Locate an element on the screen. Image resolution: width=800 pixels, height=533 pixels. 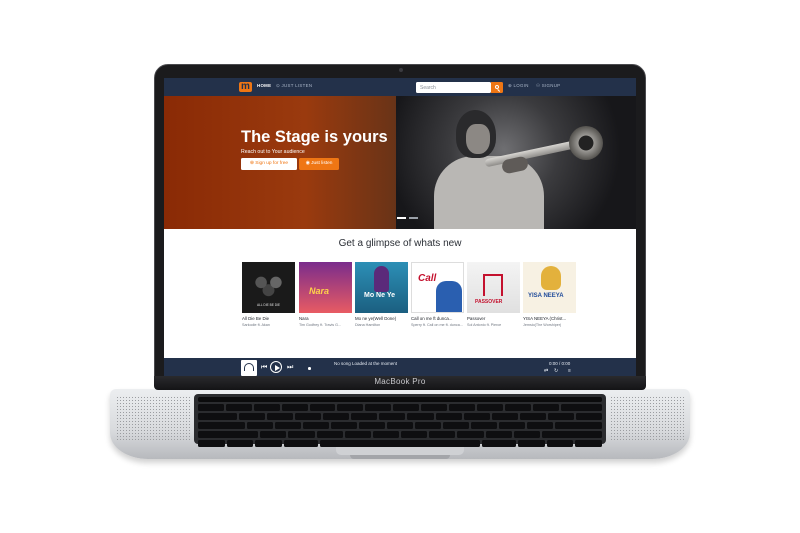
now-playing-status: No song Loaded at the moment is located at coordinates (366, 363).